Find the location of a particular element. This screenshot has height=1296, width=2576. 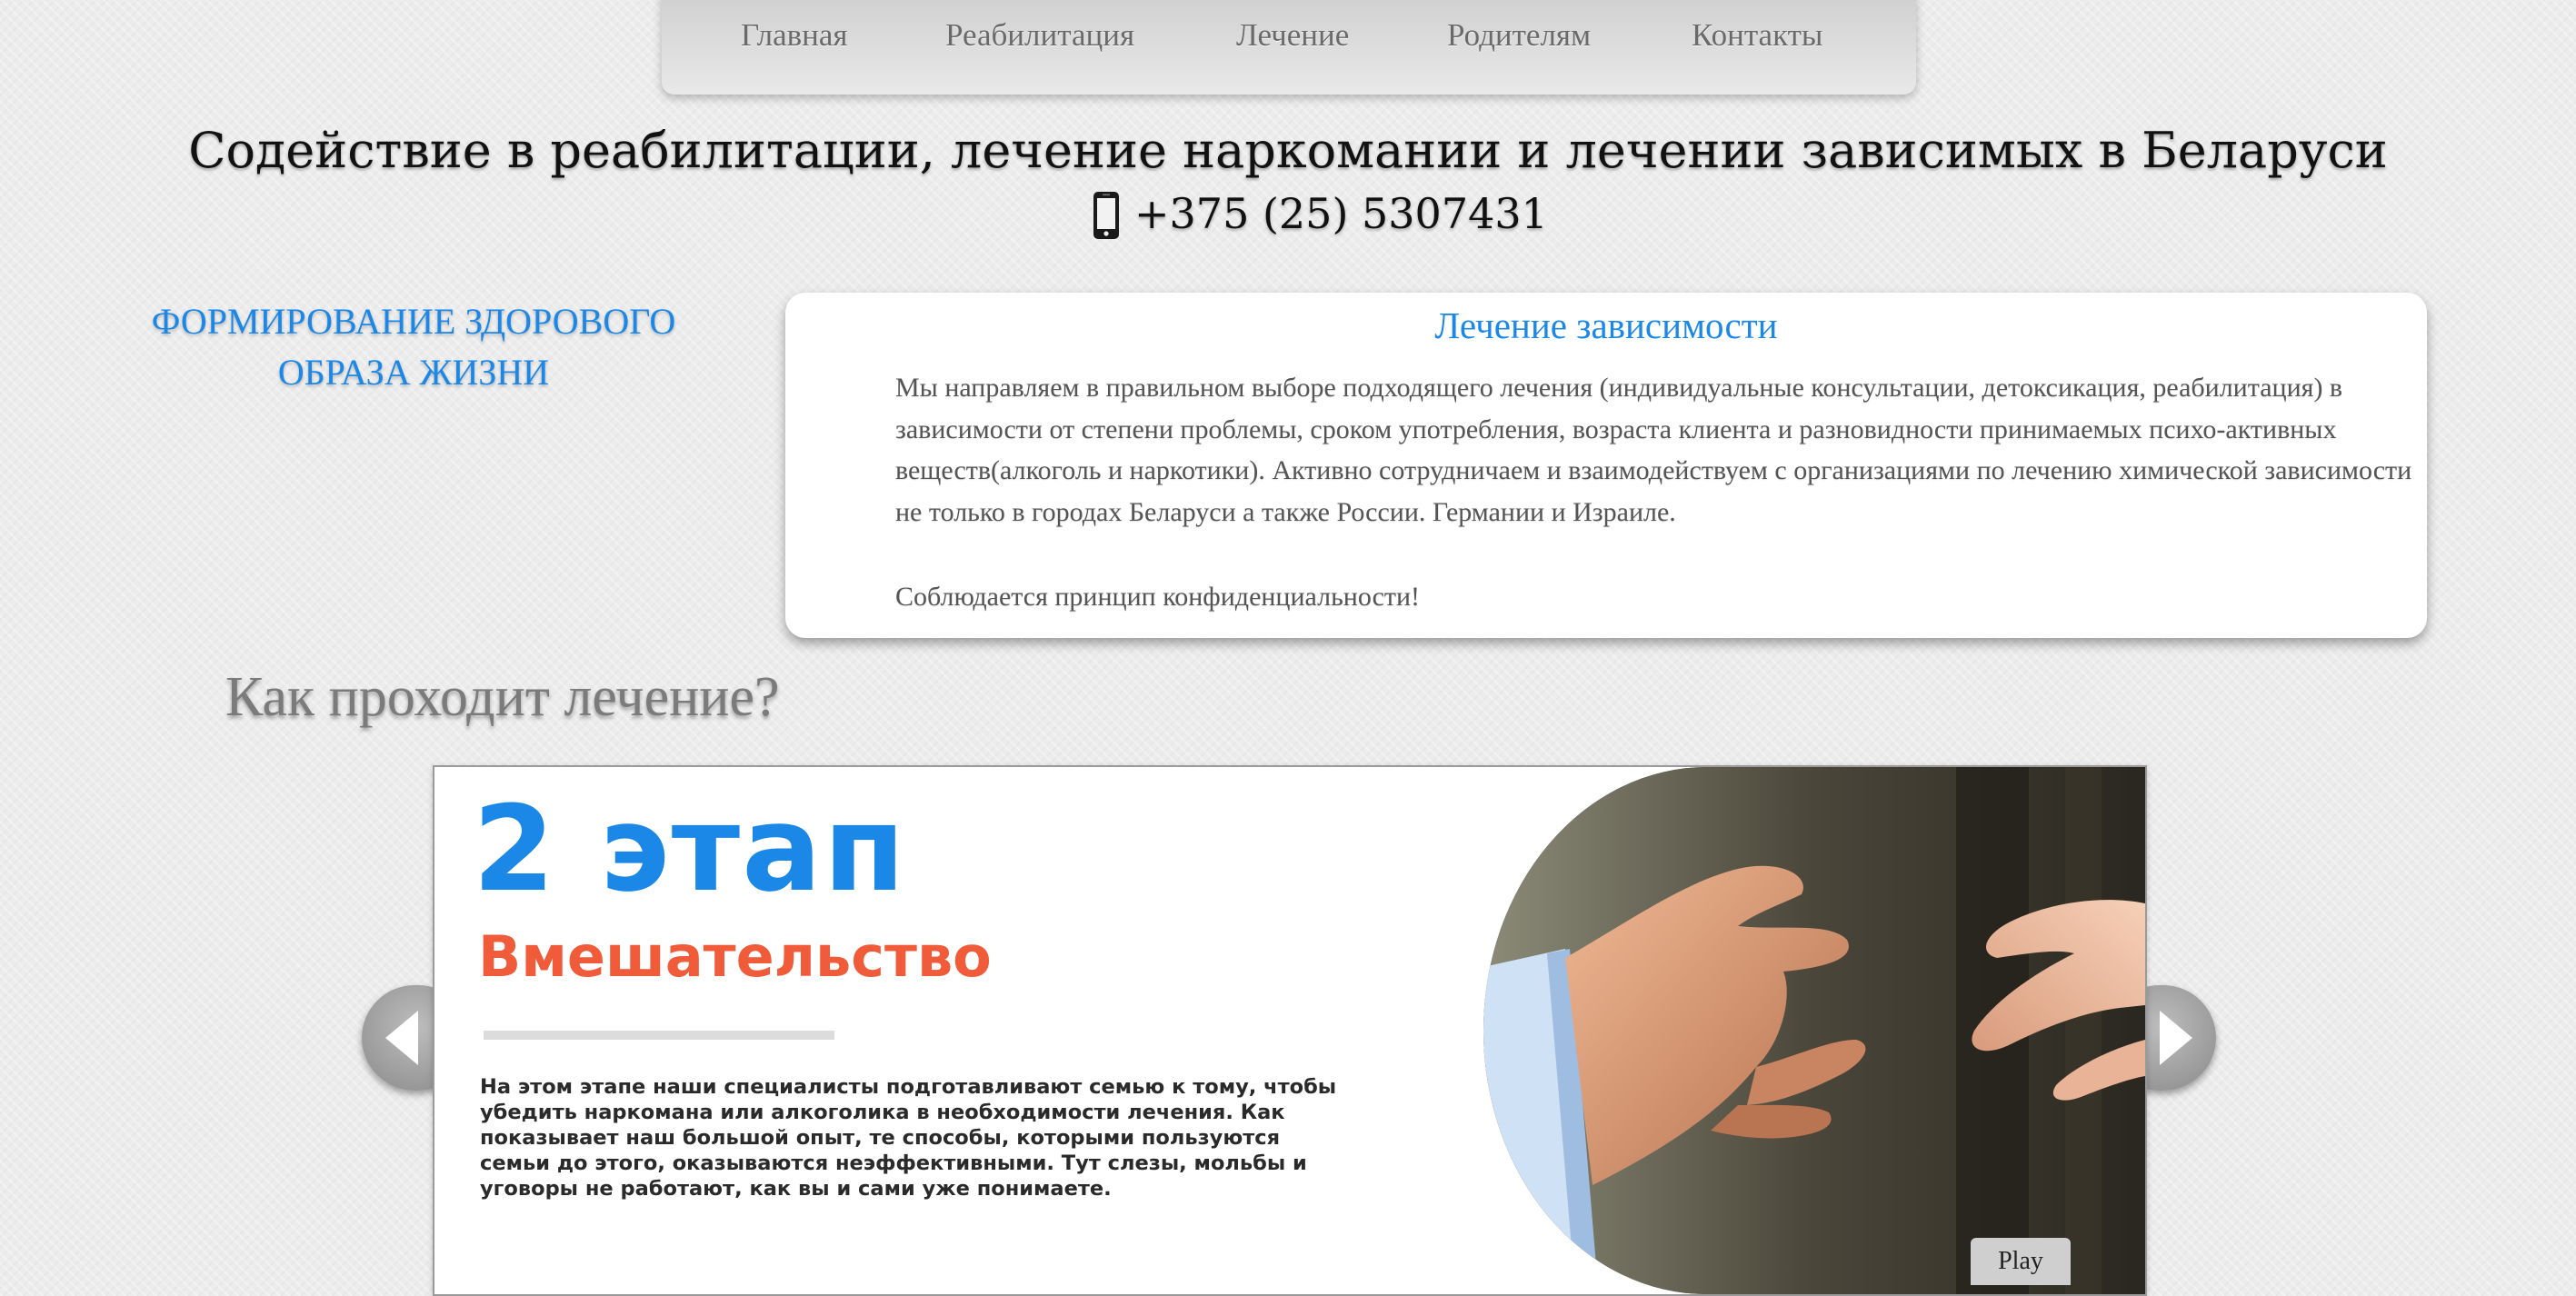

nav-item-treatment: Лечение is located at coordinates (1292, 35).